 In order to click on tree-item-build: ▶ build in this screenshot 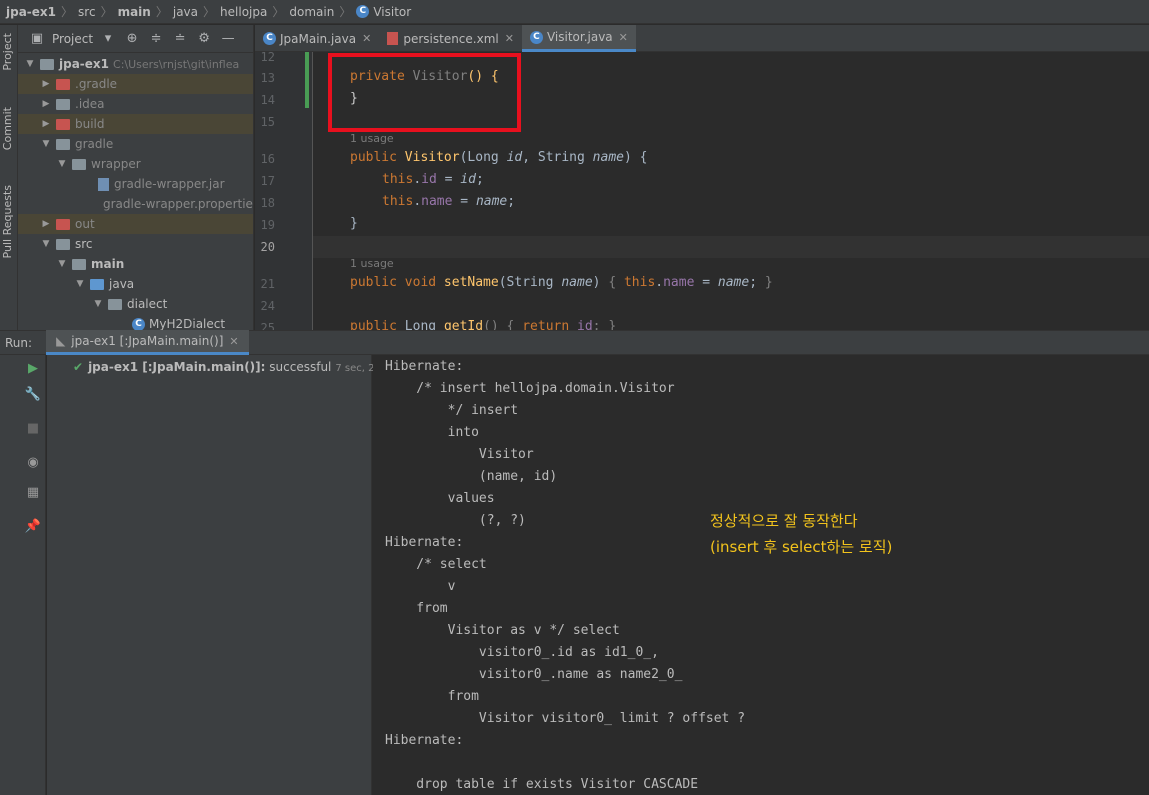, I will do `click(135, 124)`.